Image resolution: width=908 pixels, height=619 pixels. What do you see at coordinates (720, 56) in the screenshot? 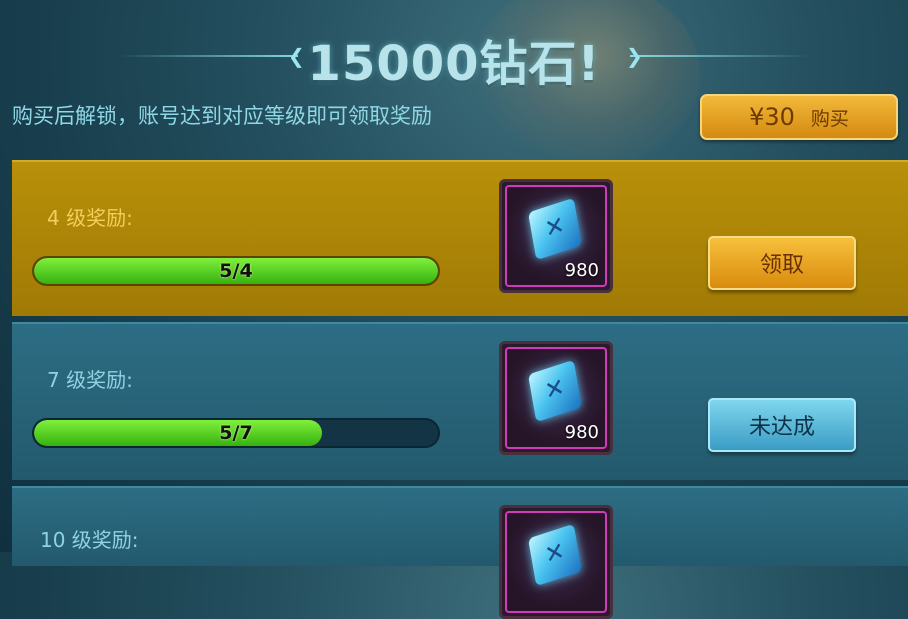
I see `title-decoration-right` at bounding box center [720, 56].